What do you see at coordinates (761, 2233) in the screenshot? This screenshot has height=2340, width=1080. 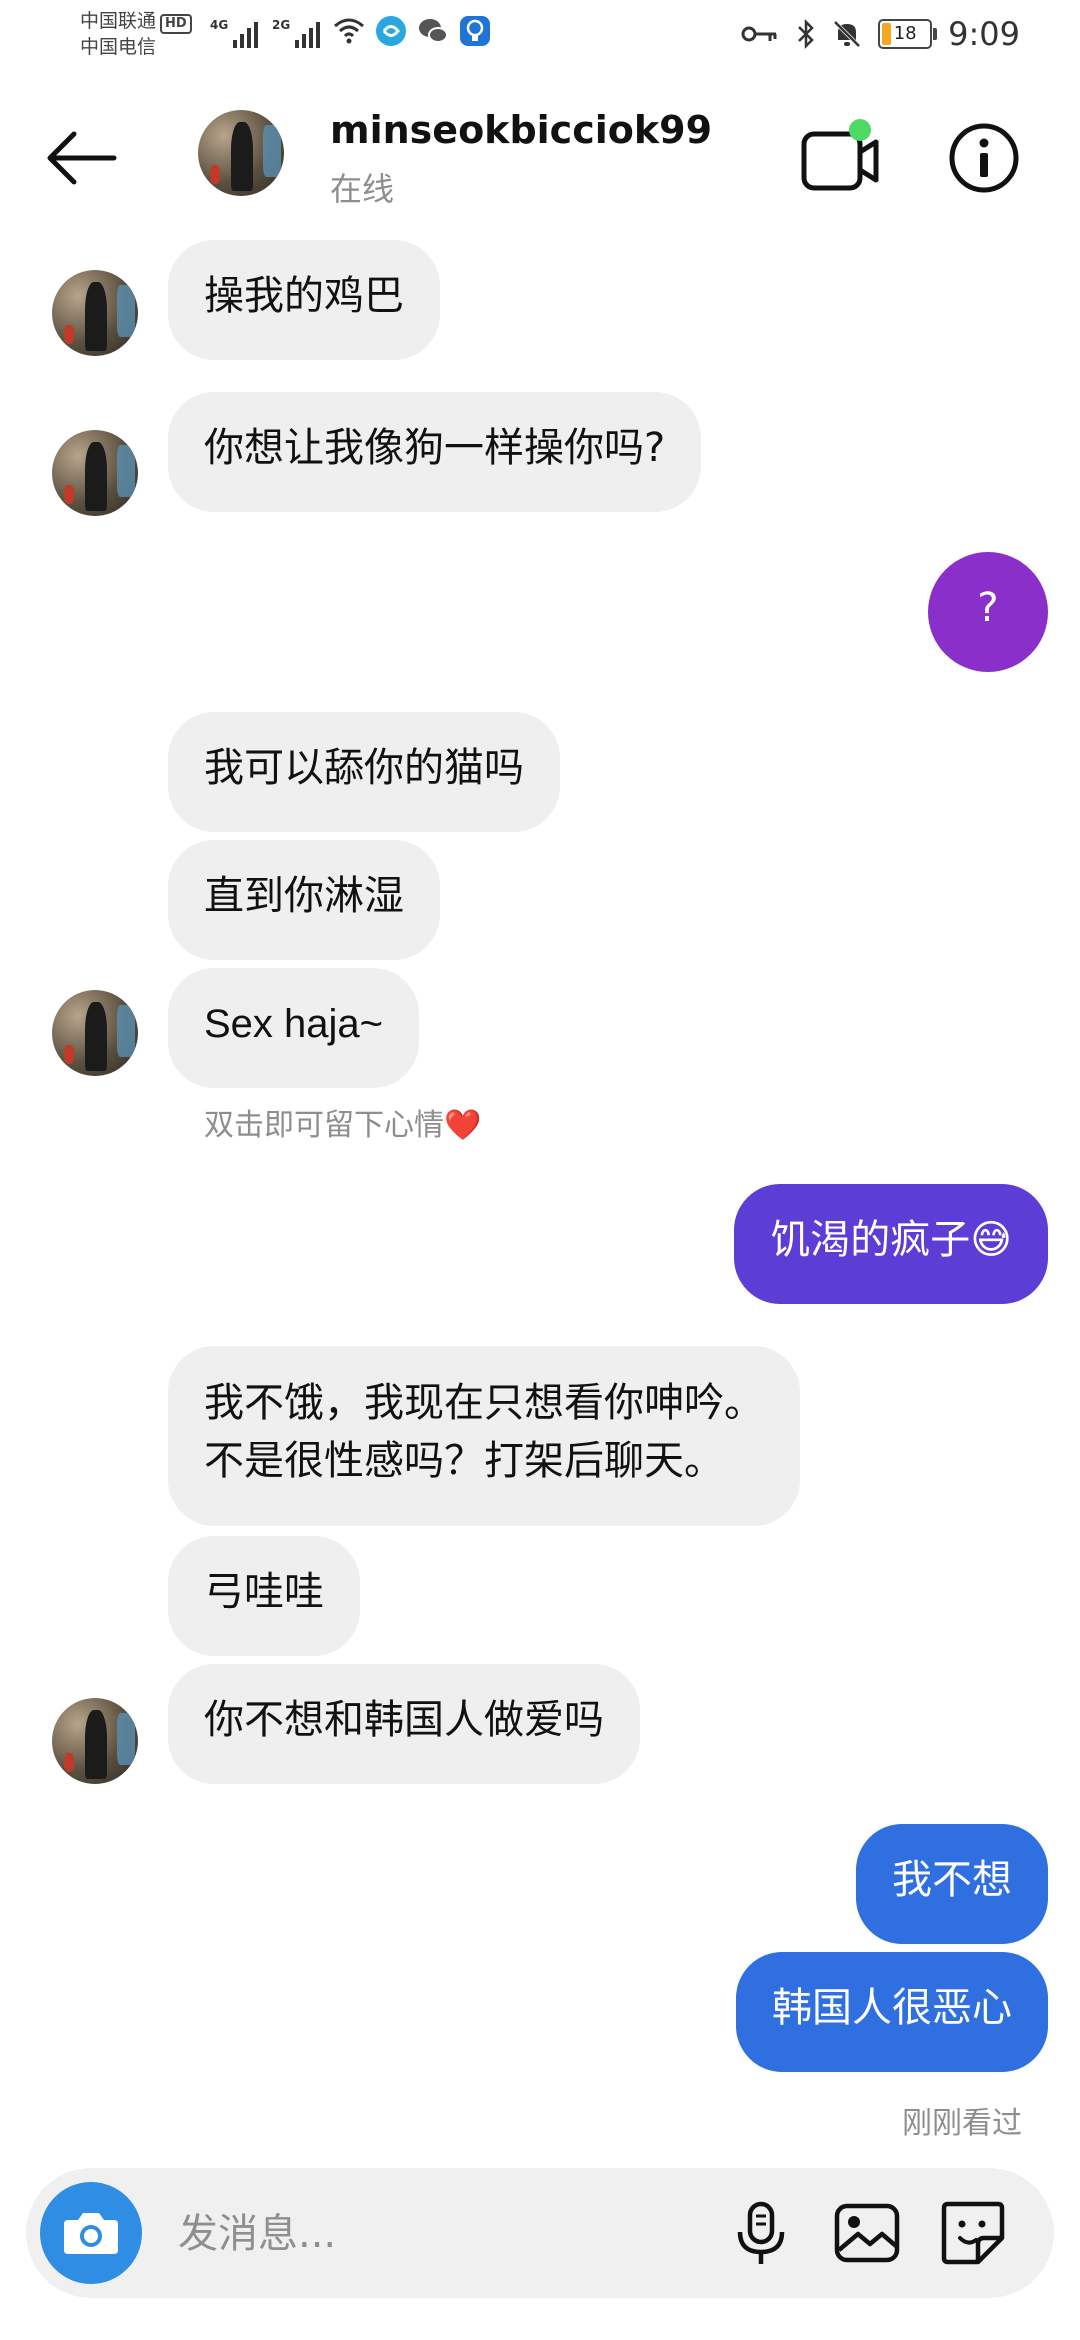 I see `microphone-icon` at bounding box center [761, 2233].